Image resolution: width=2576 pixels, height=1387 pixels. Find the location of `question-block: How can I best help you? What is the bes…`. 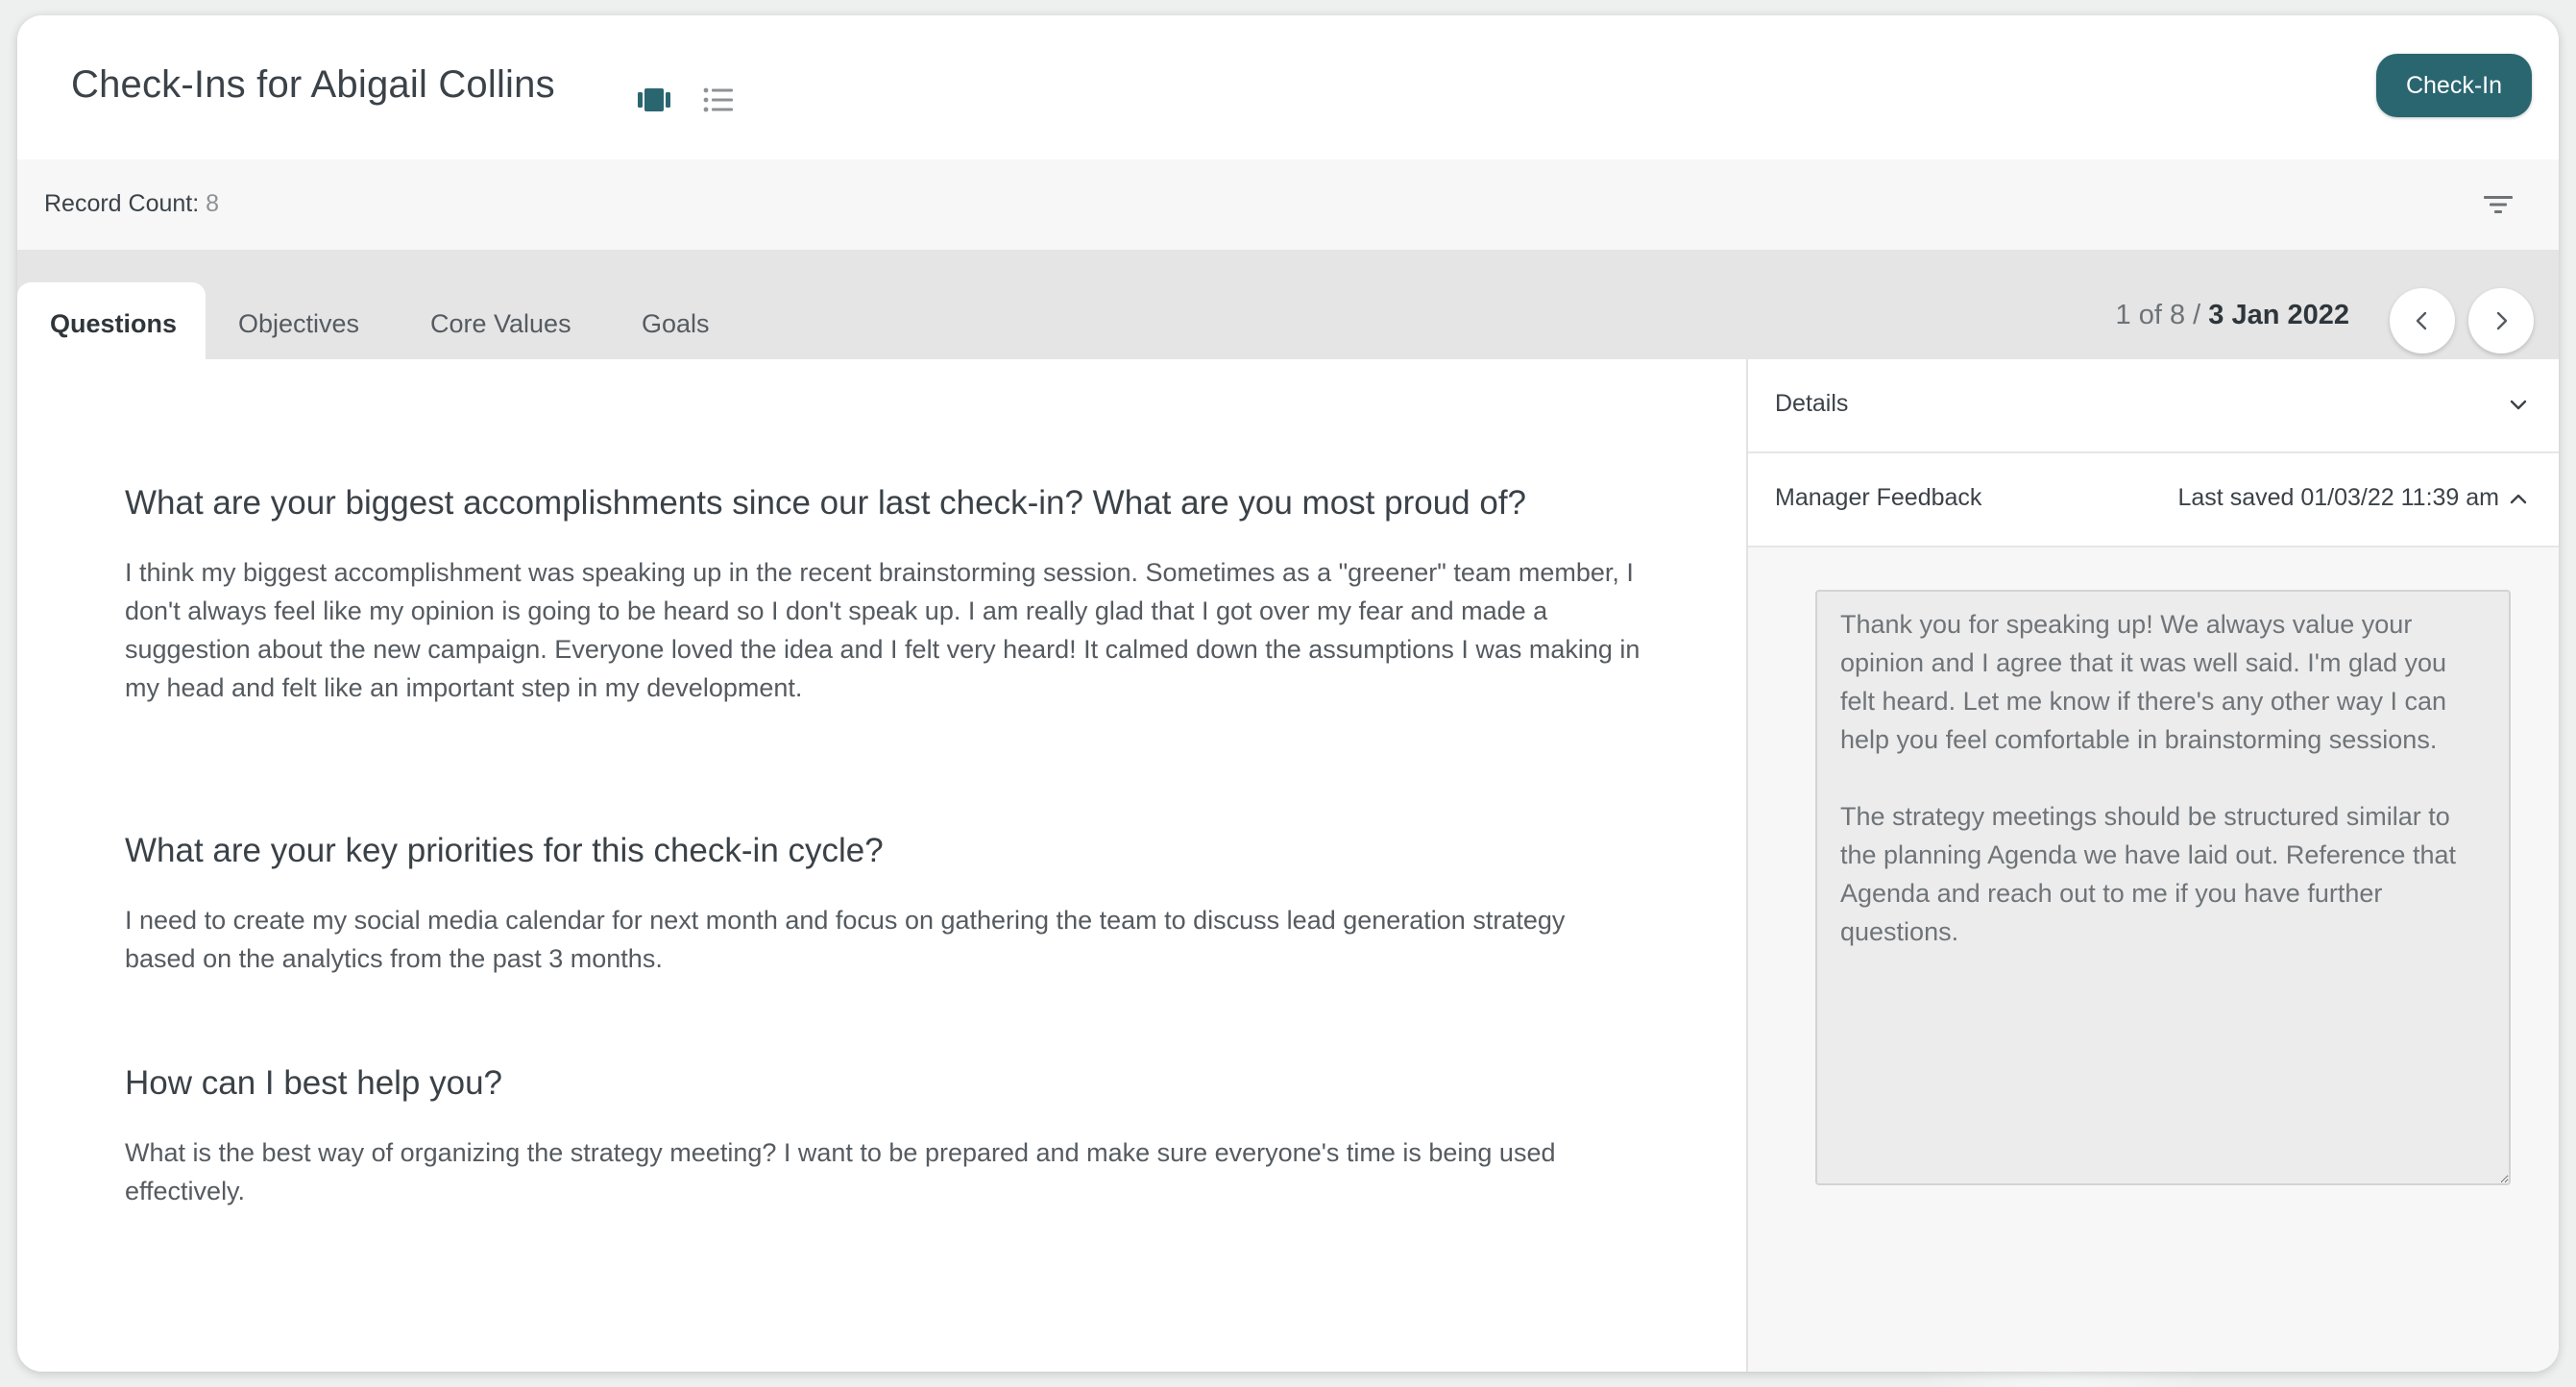

question-block: How can I best help you? What is the bes… is located at coordinates (884, 1136).